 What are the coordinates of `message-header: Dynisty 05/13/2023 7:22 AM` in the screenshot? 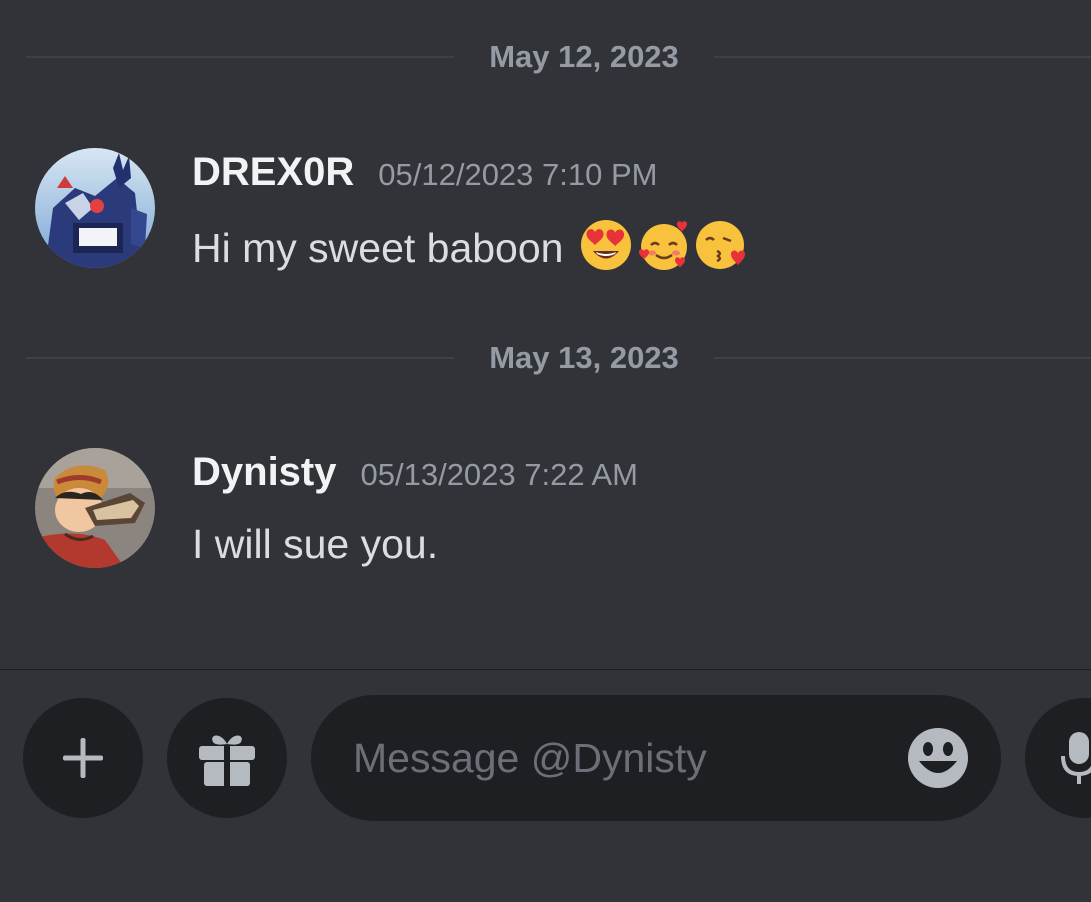 It's located at (415, 476).